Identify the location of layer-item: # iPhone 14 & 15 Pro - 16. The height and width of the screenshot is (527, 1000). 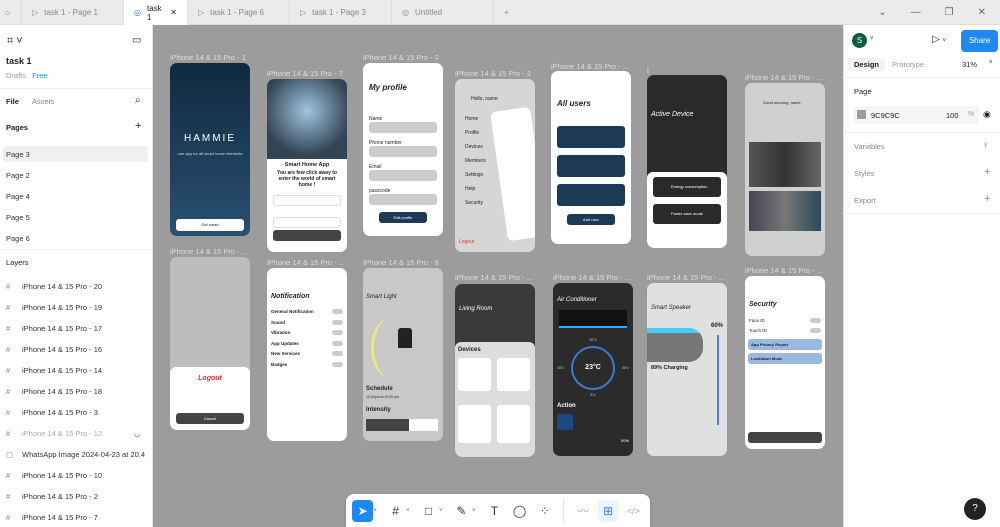
(54, 349).